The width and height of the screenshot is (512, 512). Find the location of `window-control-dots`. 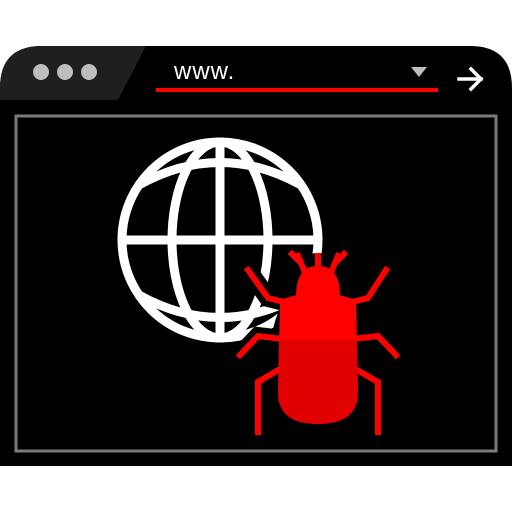

window-control-dots is located at coordinates (65, 72).